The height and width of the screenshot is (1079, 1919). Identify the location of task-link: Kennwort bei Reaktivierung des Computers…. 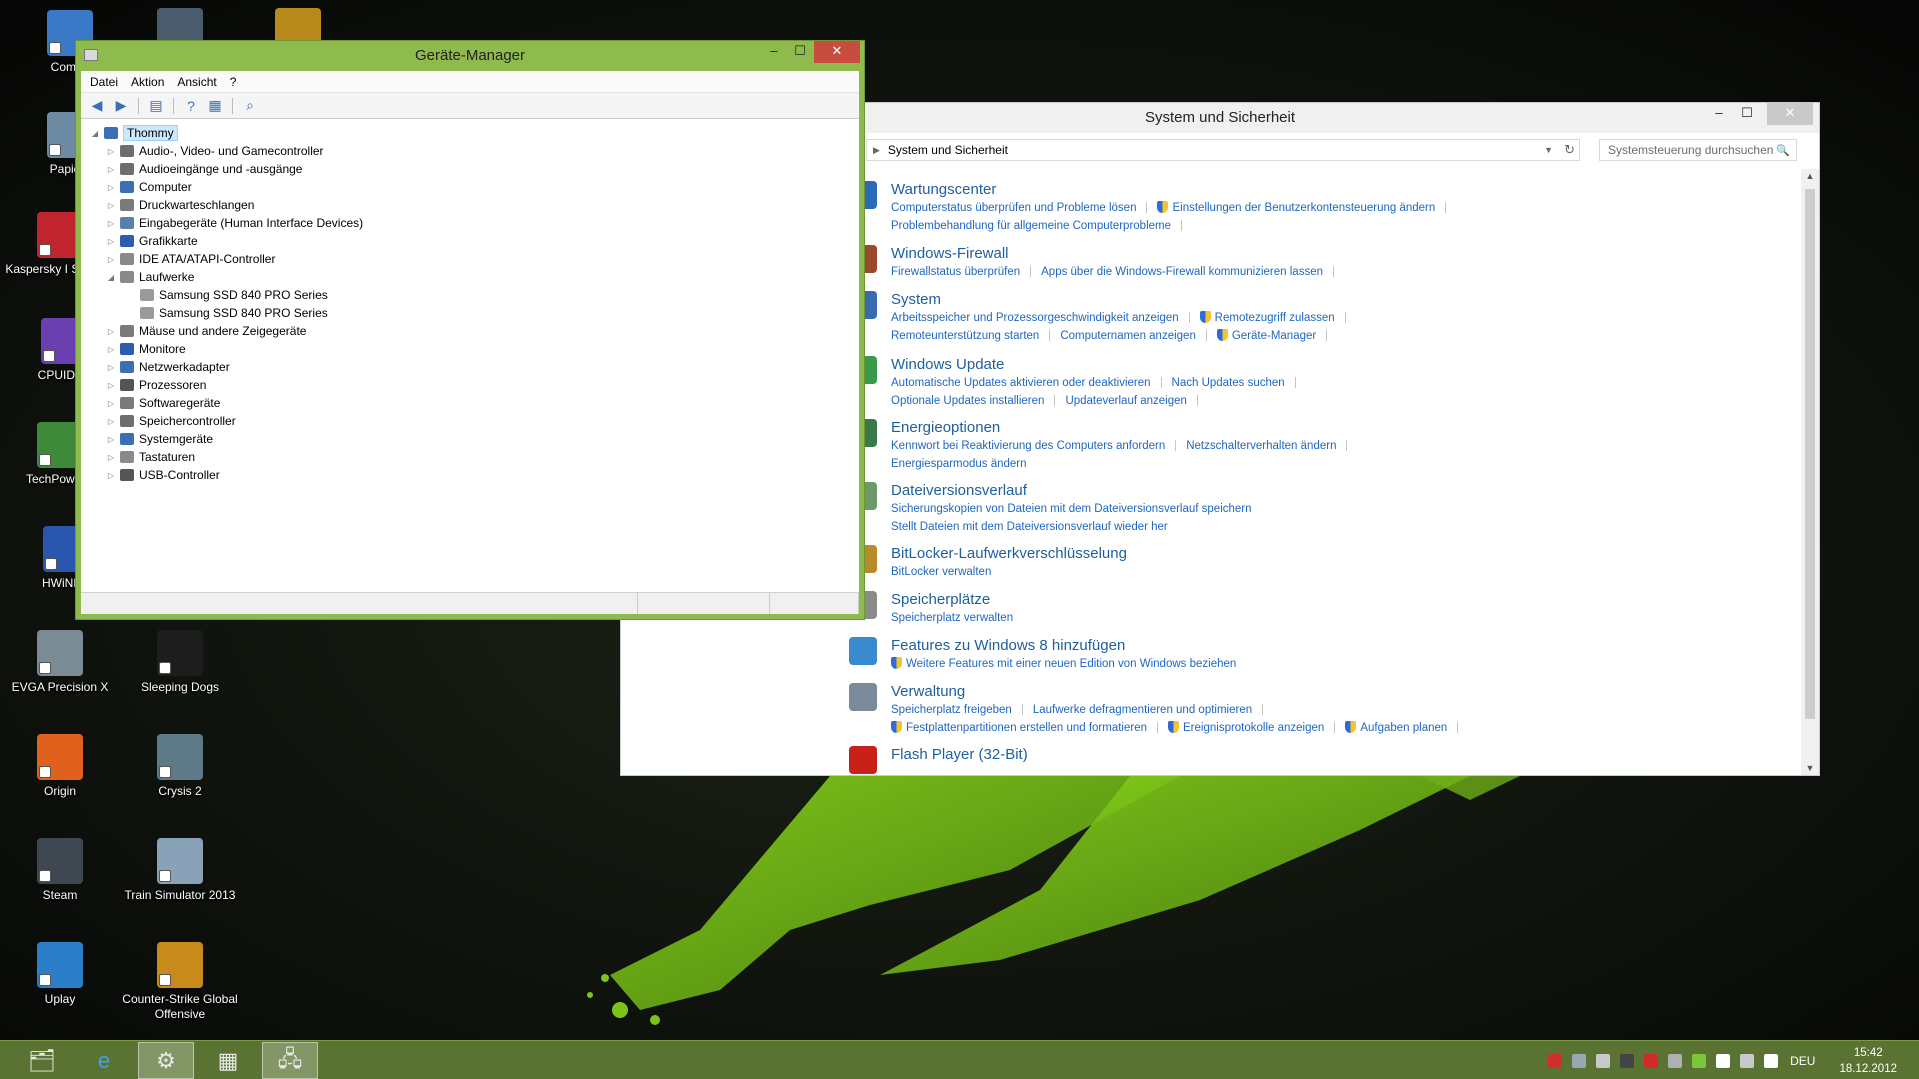
(1028, 446).